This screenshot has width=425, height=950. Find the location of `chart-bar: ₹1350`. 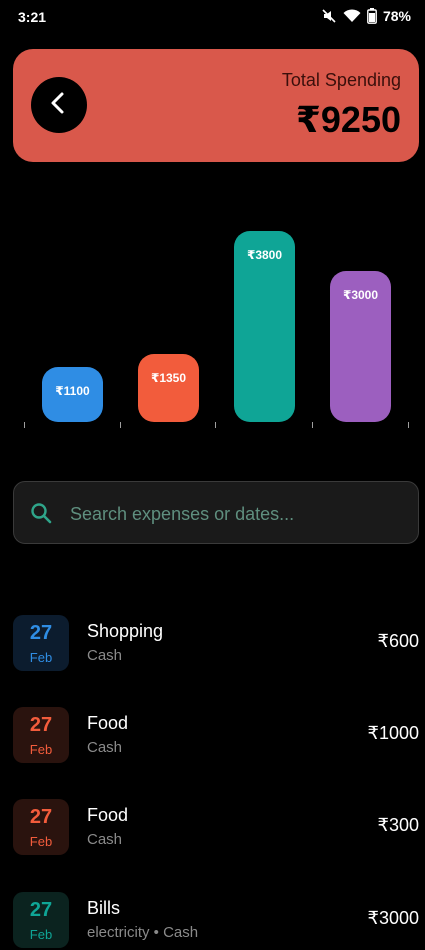

chart-bar: ₹1350 is located at coordinates (168, 388).